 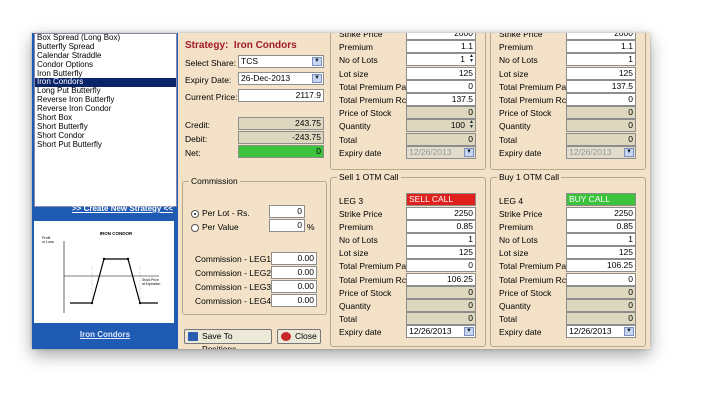 What do you see at coordinates (590, 151) in the screenshot?
I see `field-value: 12/26/2013` at bounding box center [590, 151].